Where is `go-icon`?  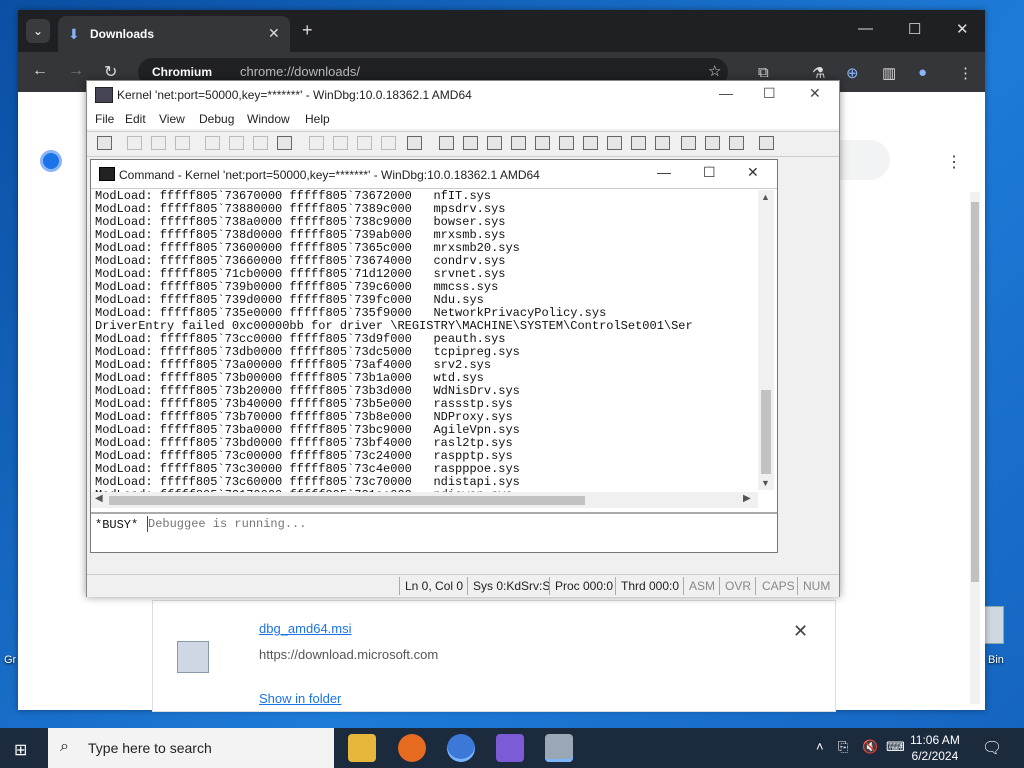 go-icon is located at coordinates (212, 143).